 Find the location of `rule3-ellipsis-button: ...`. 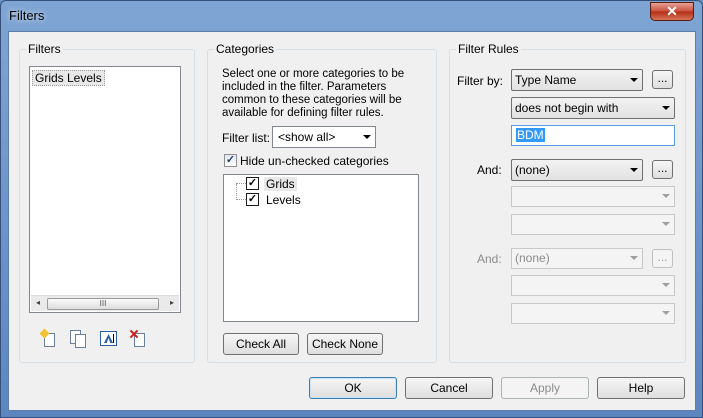

rule3-ellipsis-button: ... is located at coordinates (662, 258).